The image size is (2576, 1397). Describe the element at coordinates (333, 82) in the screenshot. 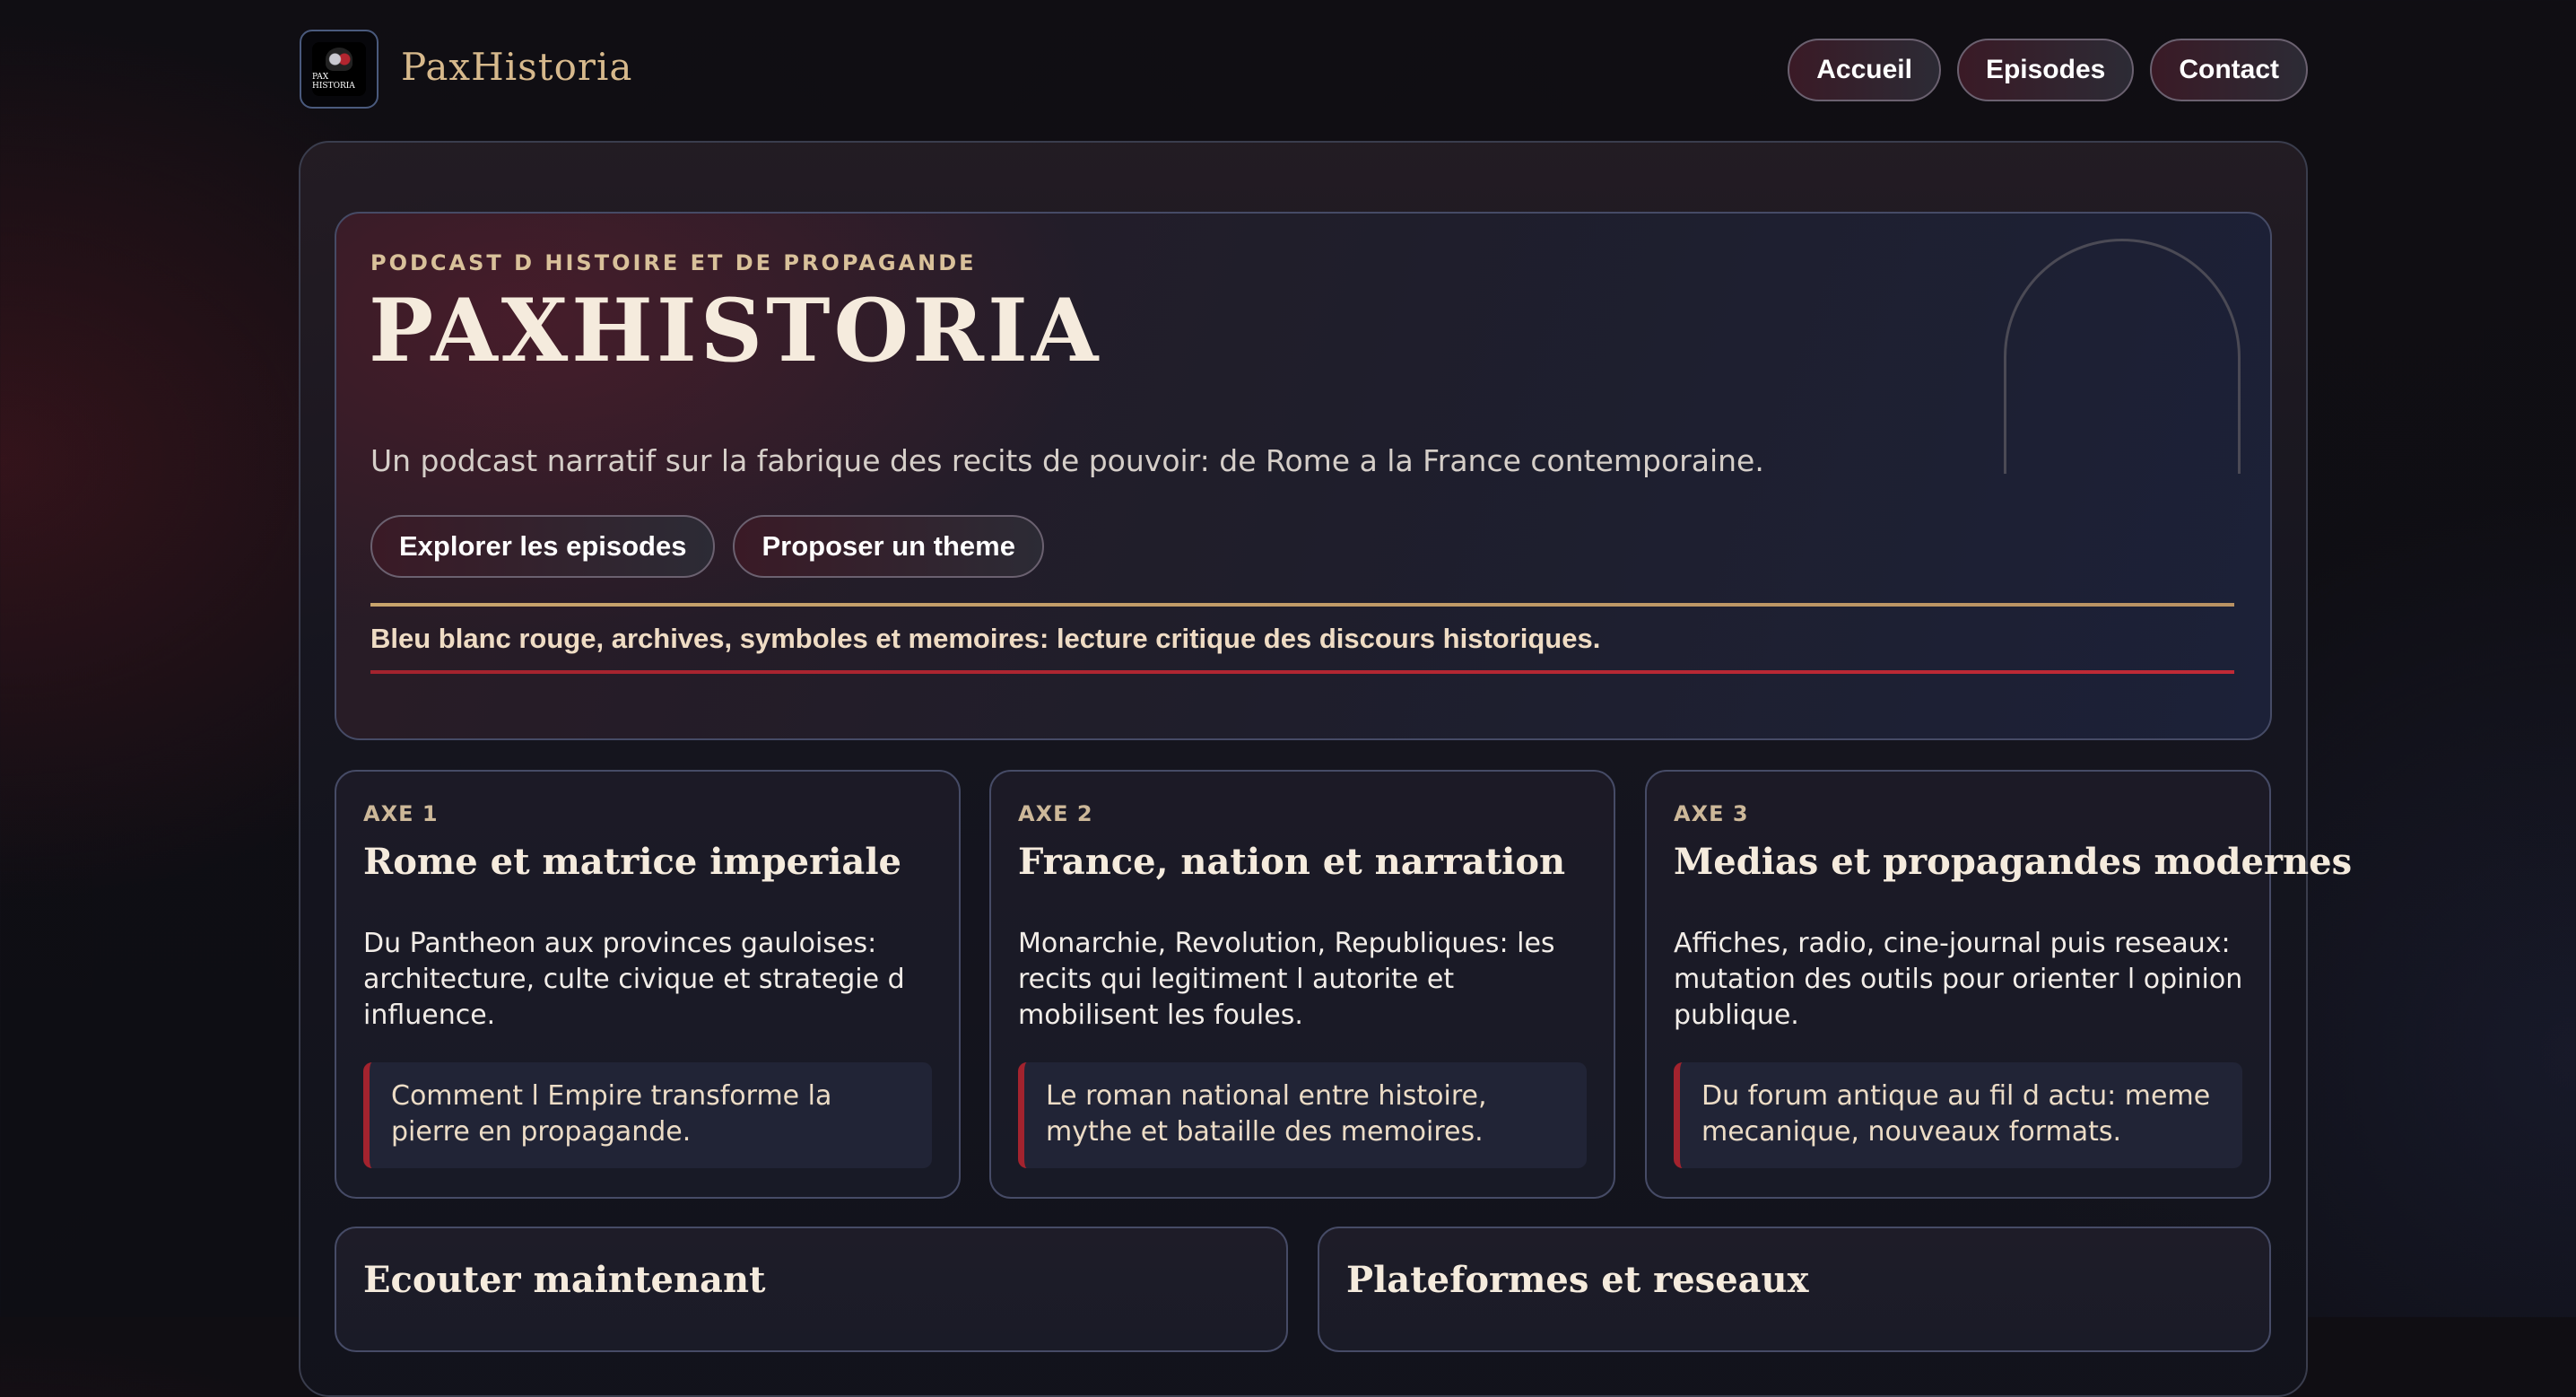

I see `logo-text: PAX HISTORIA` at that location.